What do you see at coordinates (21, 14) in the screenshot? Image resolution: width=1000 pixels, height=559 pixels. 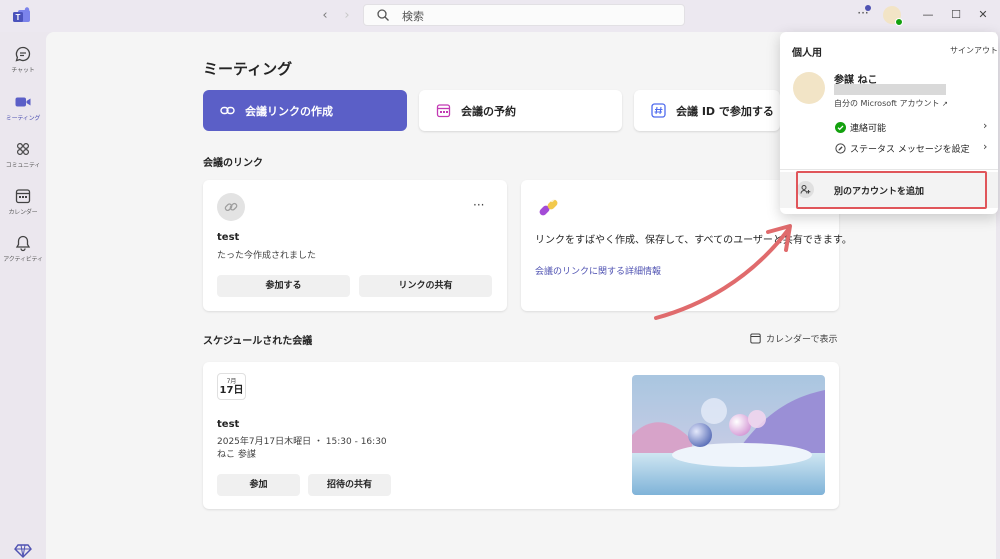 I see `teams-logo-icon: T` at bounding box center [21, 14].